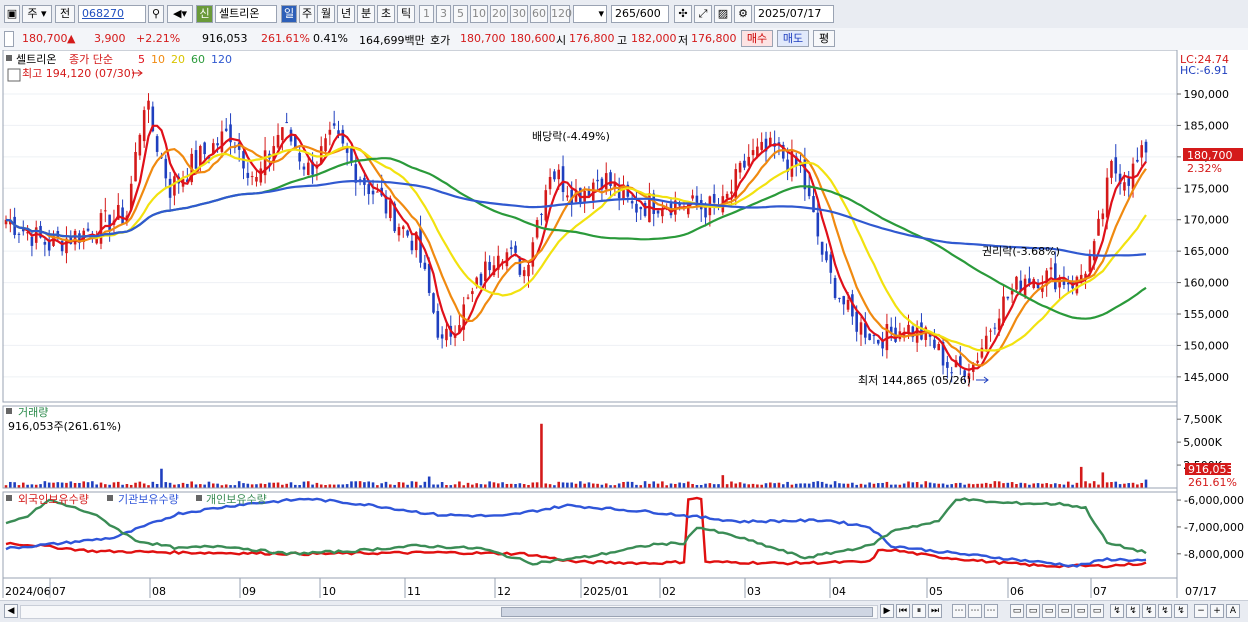  I want to click on calendar-icon, so click(14, 75).